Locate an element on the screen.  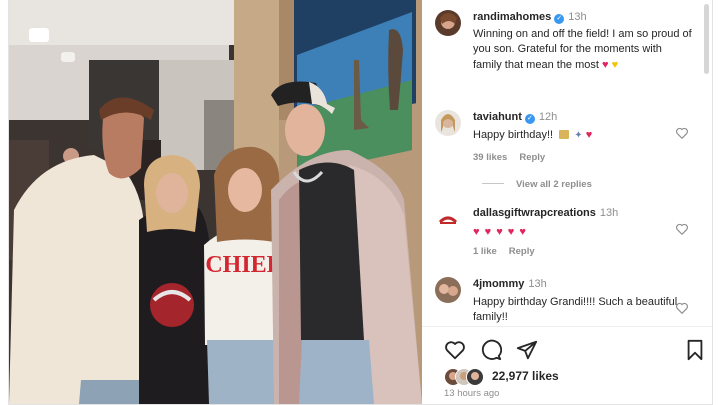
comment-likes: 39 likes is located at coordinates (490, 157).